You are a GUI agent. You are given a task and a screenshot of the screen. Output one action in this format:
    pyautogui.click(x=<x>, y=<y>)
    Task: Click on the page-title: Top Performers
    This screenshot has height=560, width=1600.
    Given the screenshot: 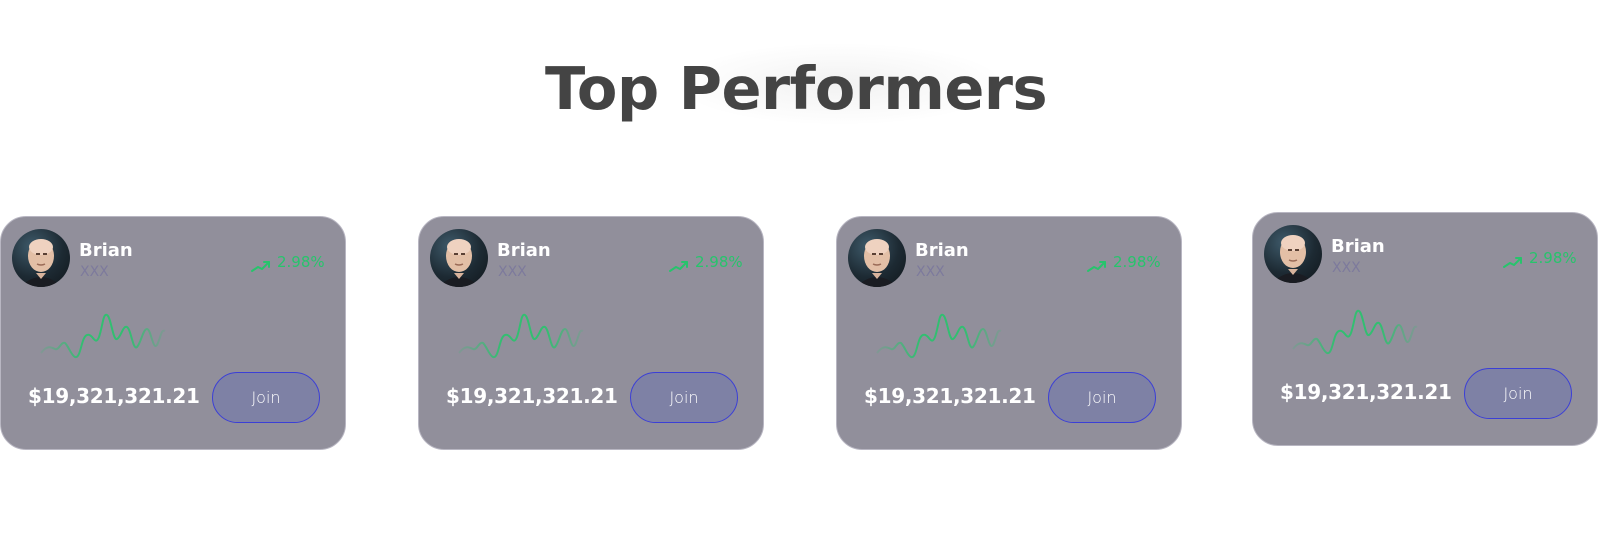 What is the action you would take?
    pyautogui.click(x=796, y=88)
    